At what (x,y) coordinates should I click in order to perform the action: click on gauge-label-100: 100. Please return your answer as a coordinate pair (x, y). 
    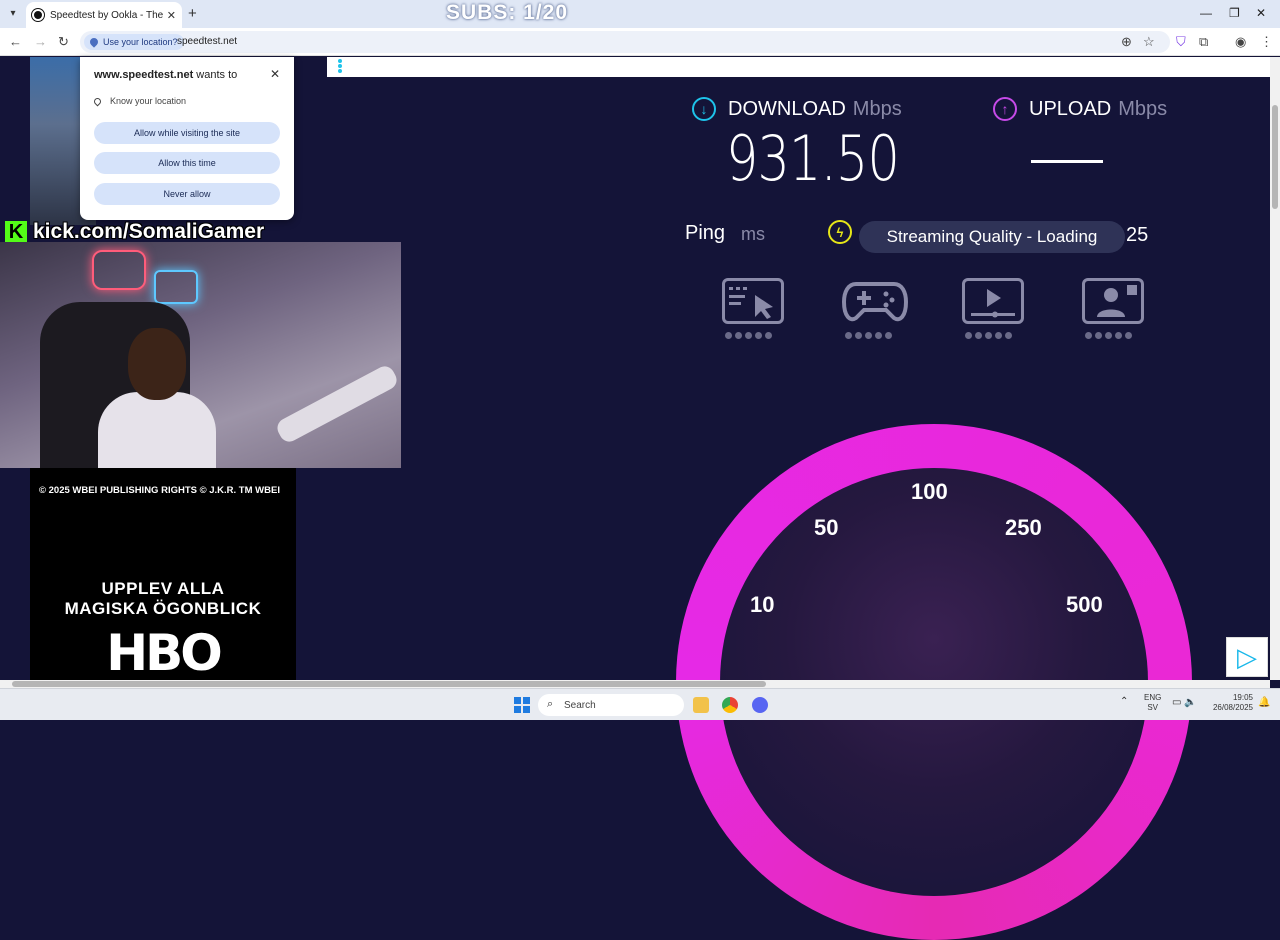
    Looking at the image, I should click on (929, 491).